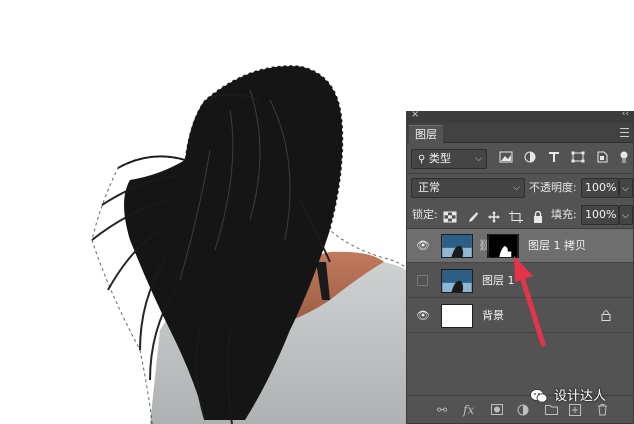  I want to click on adjustment-layer-icon, so click(523, 410).